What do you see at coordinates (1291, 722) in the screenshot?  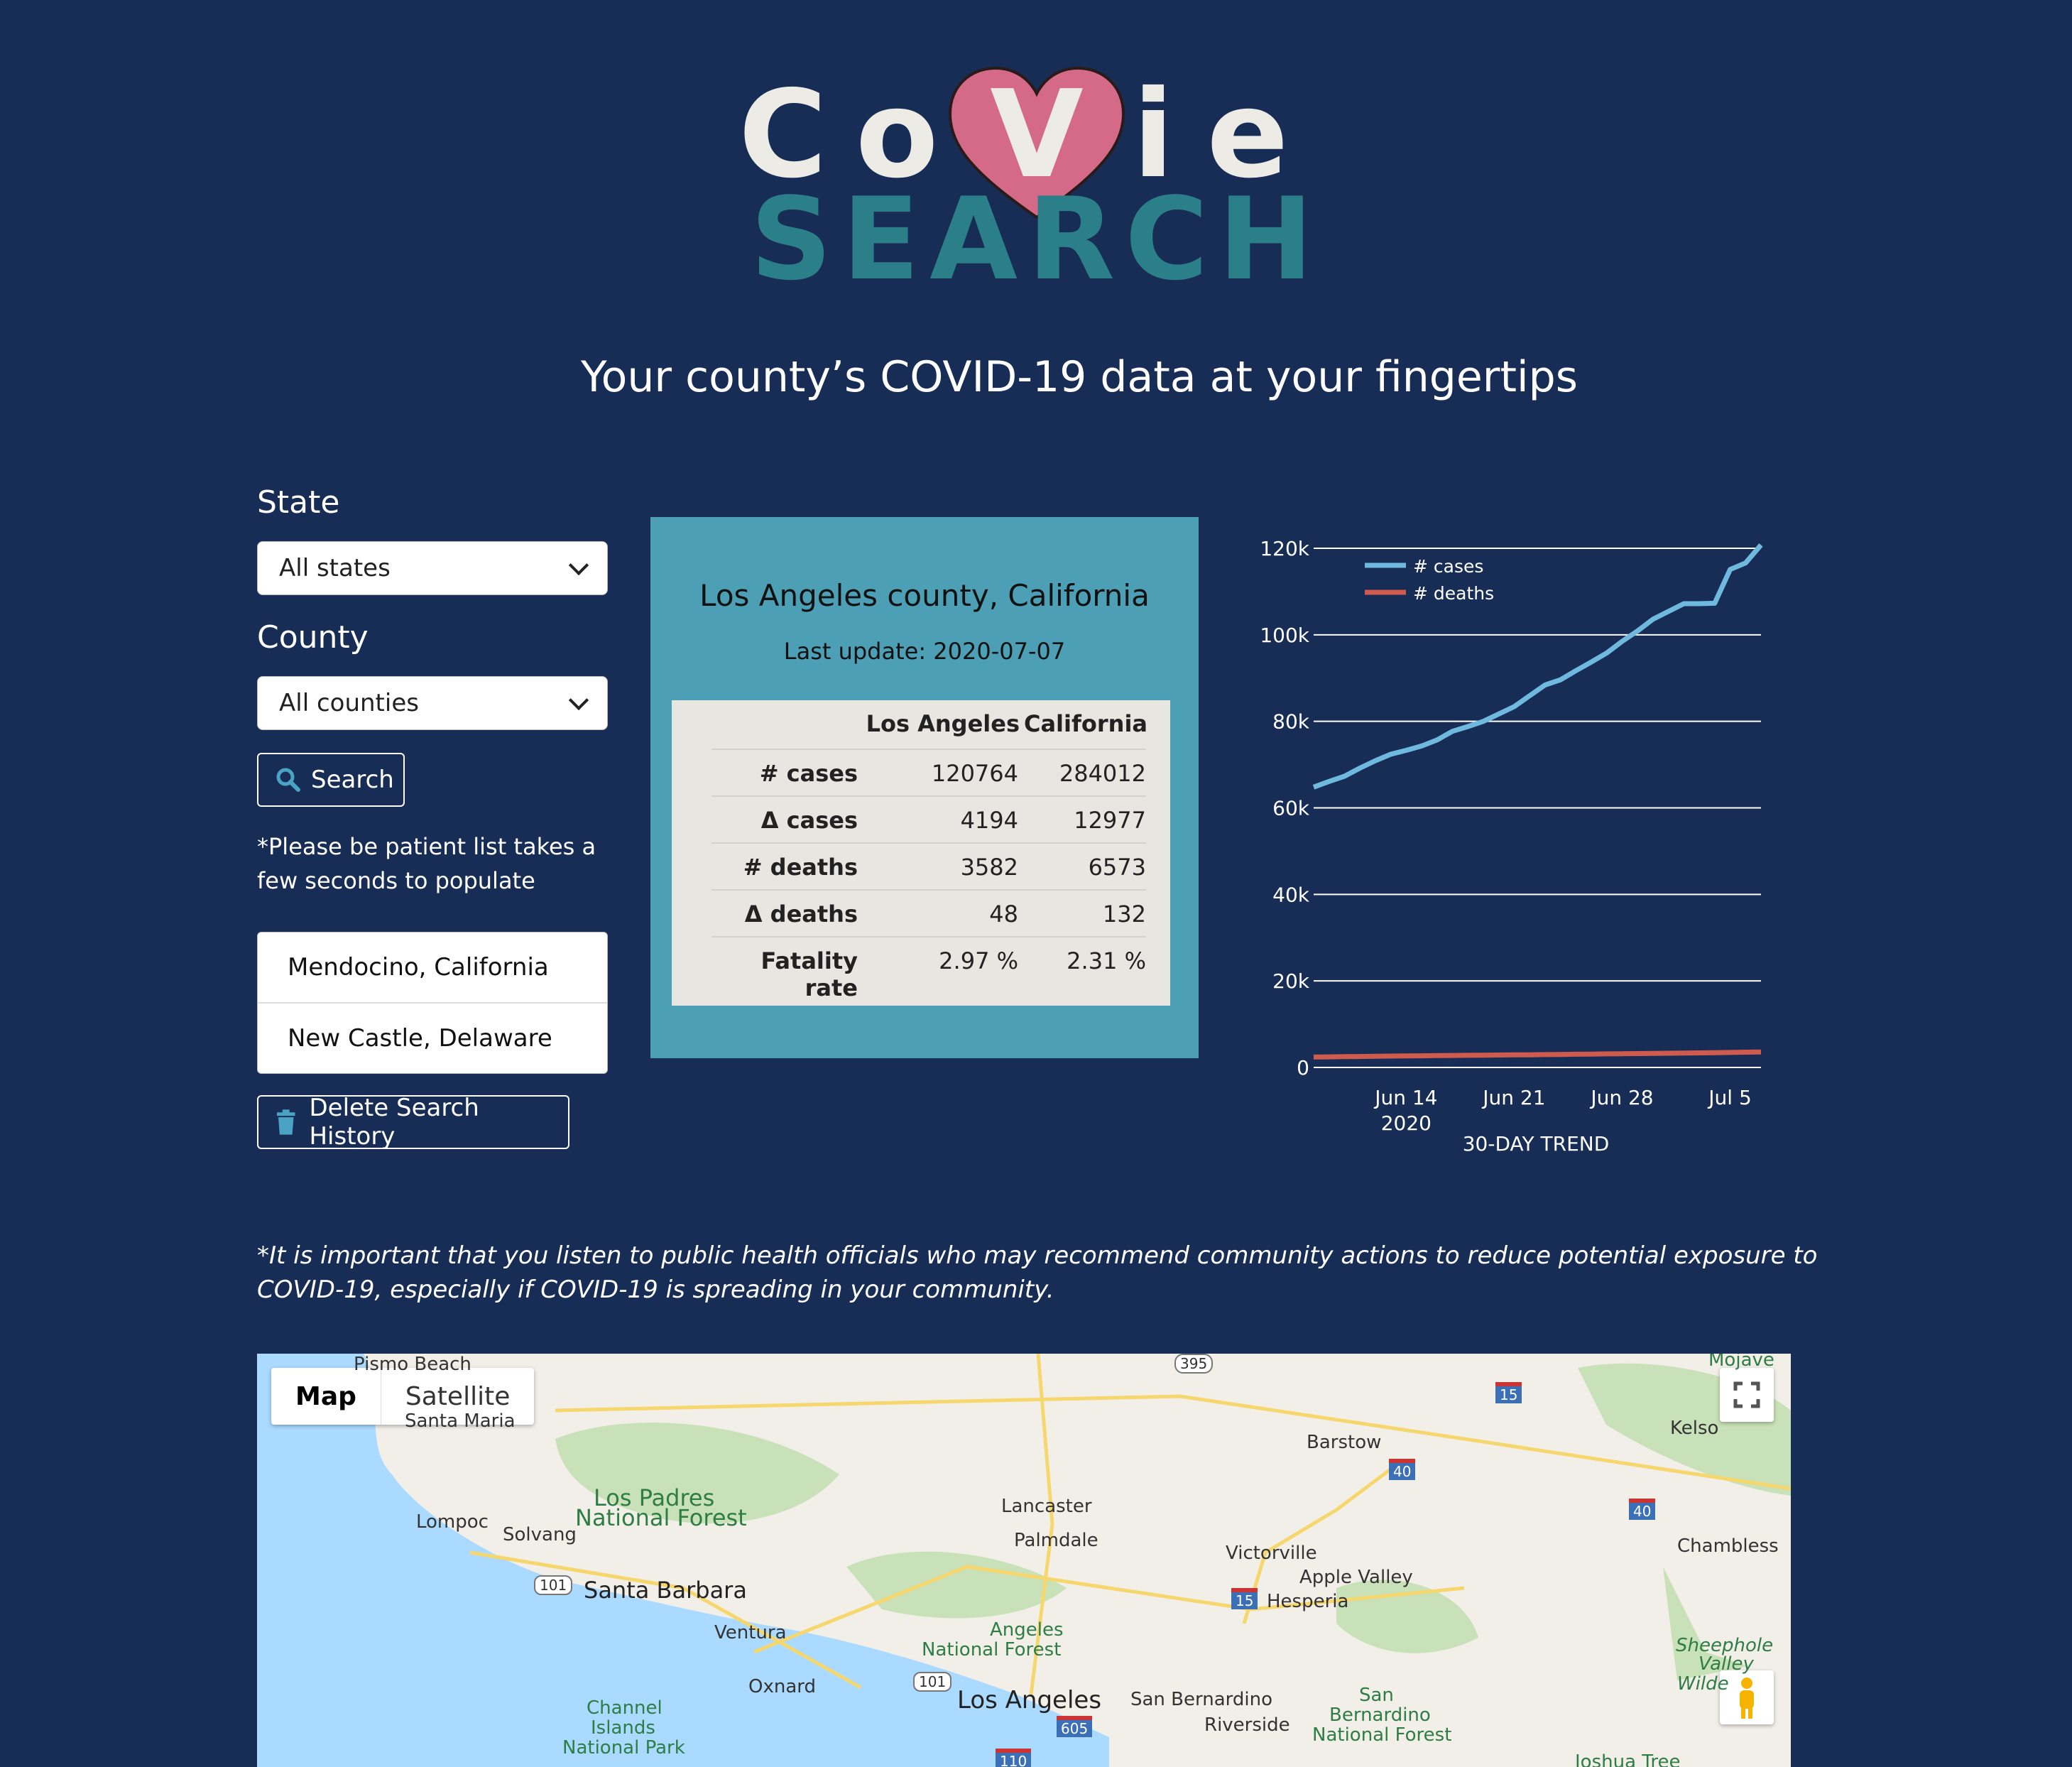 I see `y-tick-label: 80k` at bounding box center [1291, 722].